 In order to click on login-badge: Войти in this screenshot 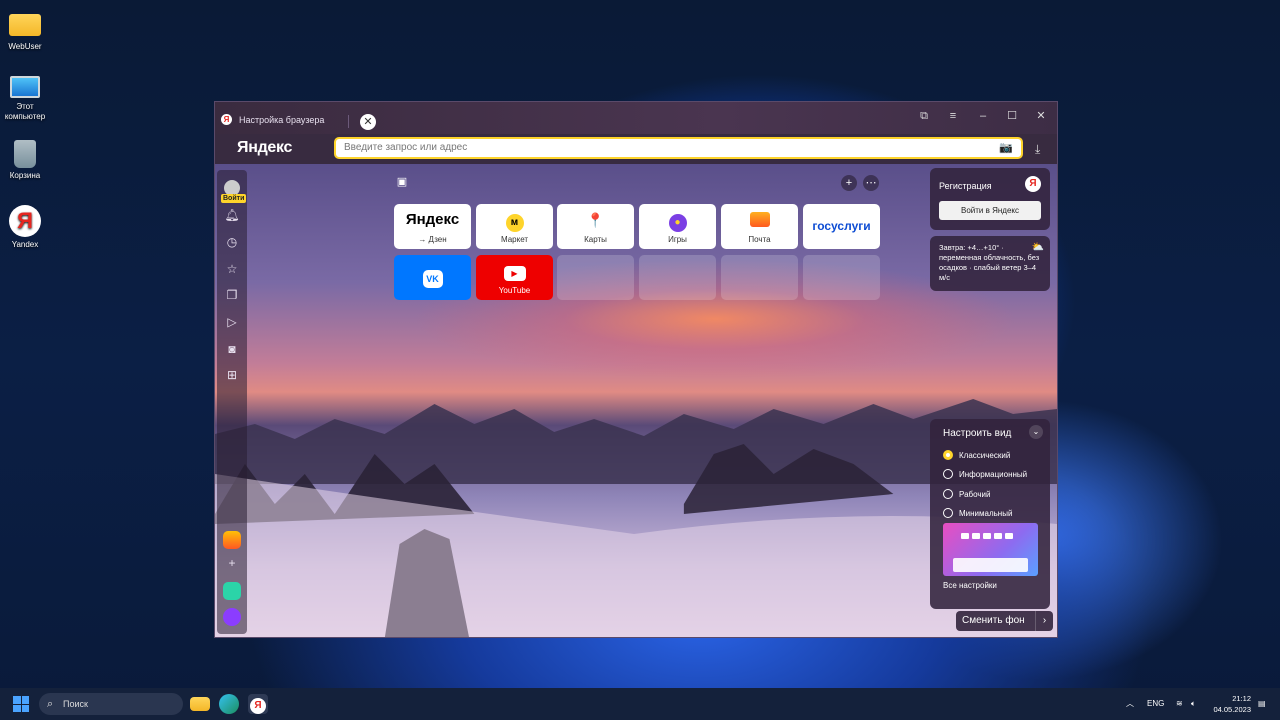, I will do `click(234, 198)`.